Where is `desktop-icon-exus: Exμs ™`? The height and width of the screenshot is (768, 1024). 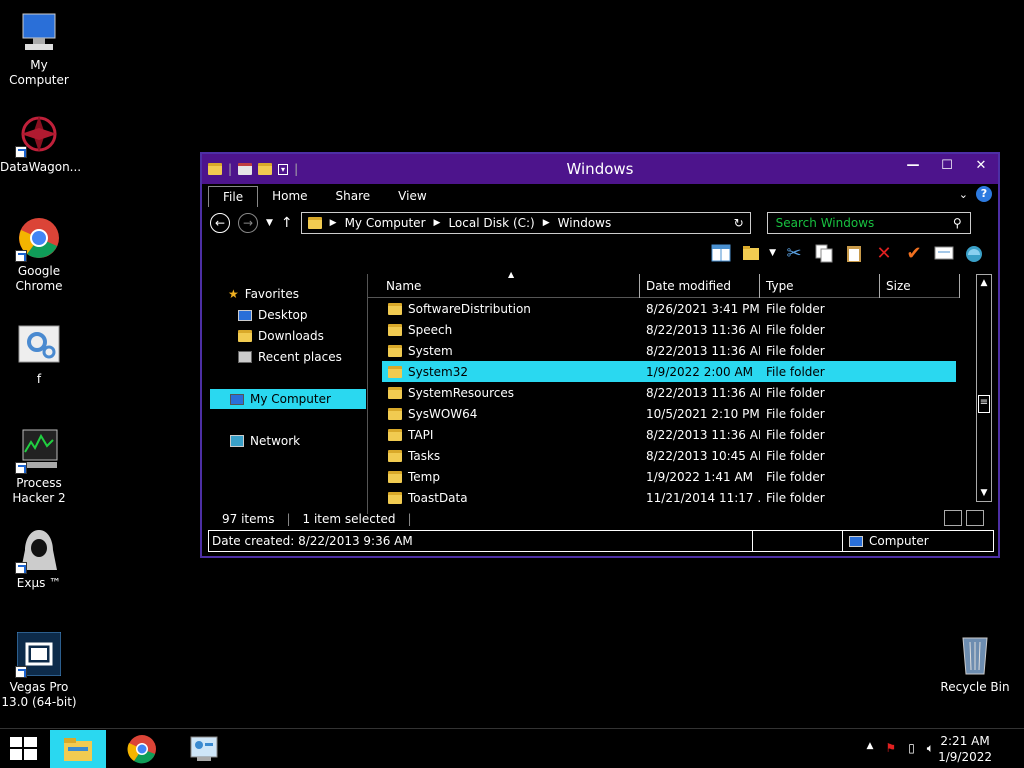 desktop-icon-exus: Exμs ™ is located at coordinates (39, 559).